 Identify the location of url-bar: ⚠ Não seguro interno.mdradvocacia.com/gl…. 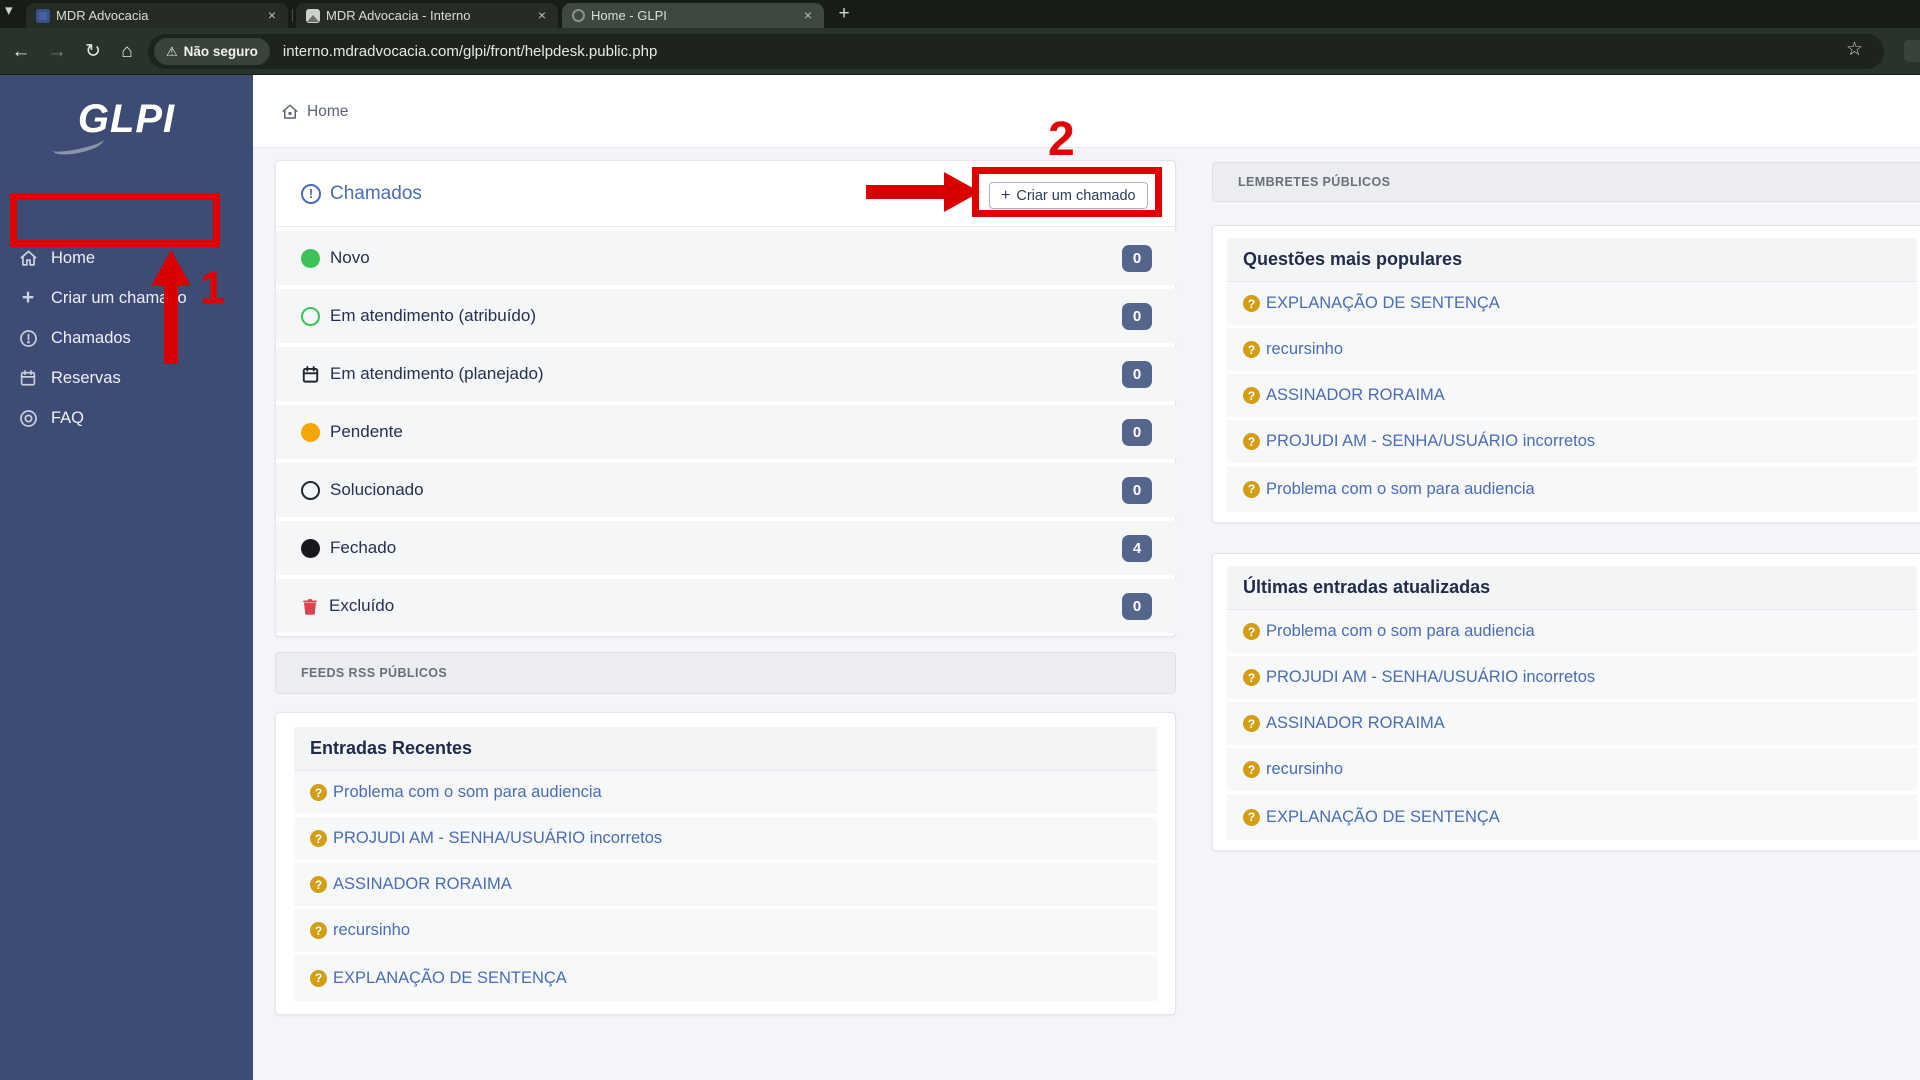
(1016, 51).